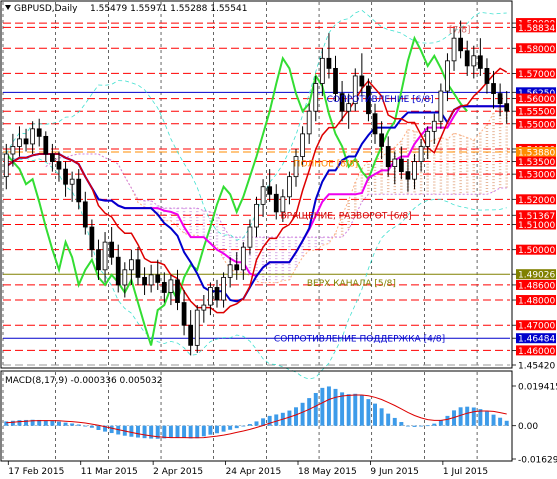  Describe the element at coordinates (536, 302) in the screenshot. I see `price-label: 1.48000` at that location.